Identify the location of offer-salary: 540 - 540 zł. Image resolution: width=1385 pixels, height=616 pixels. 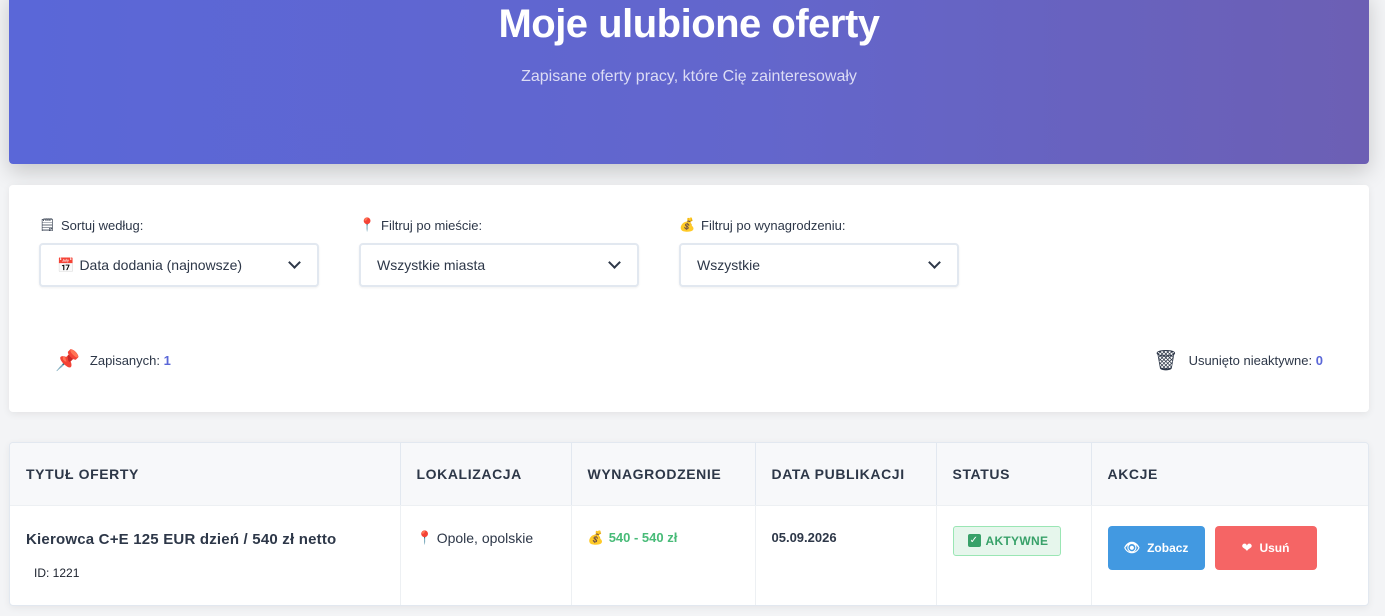
(643, 537).